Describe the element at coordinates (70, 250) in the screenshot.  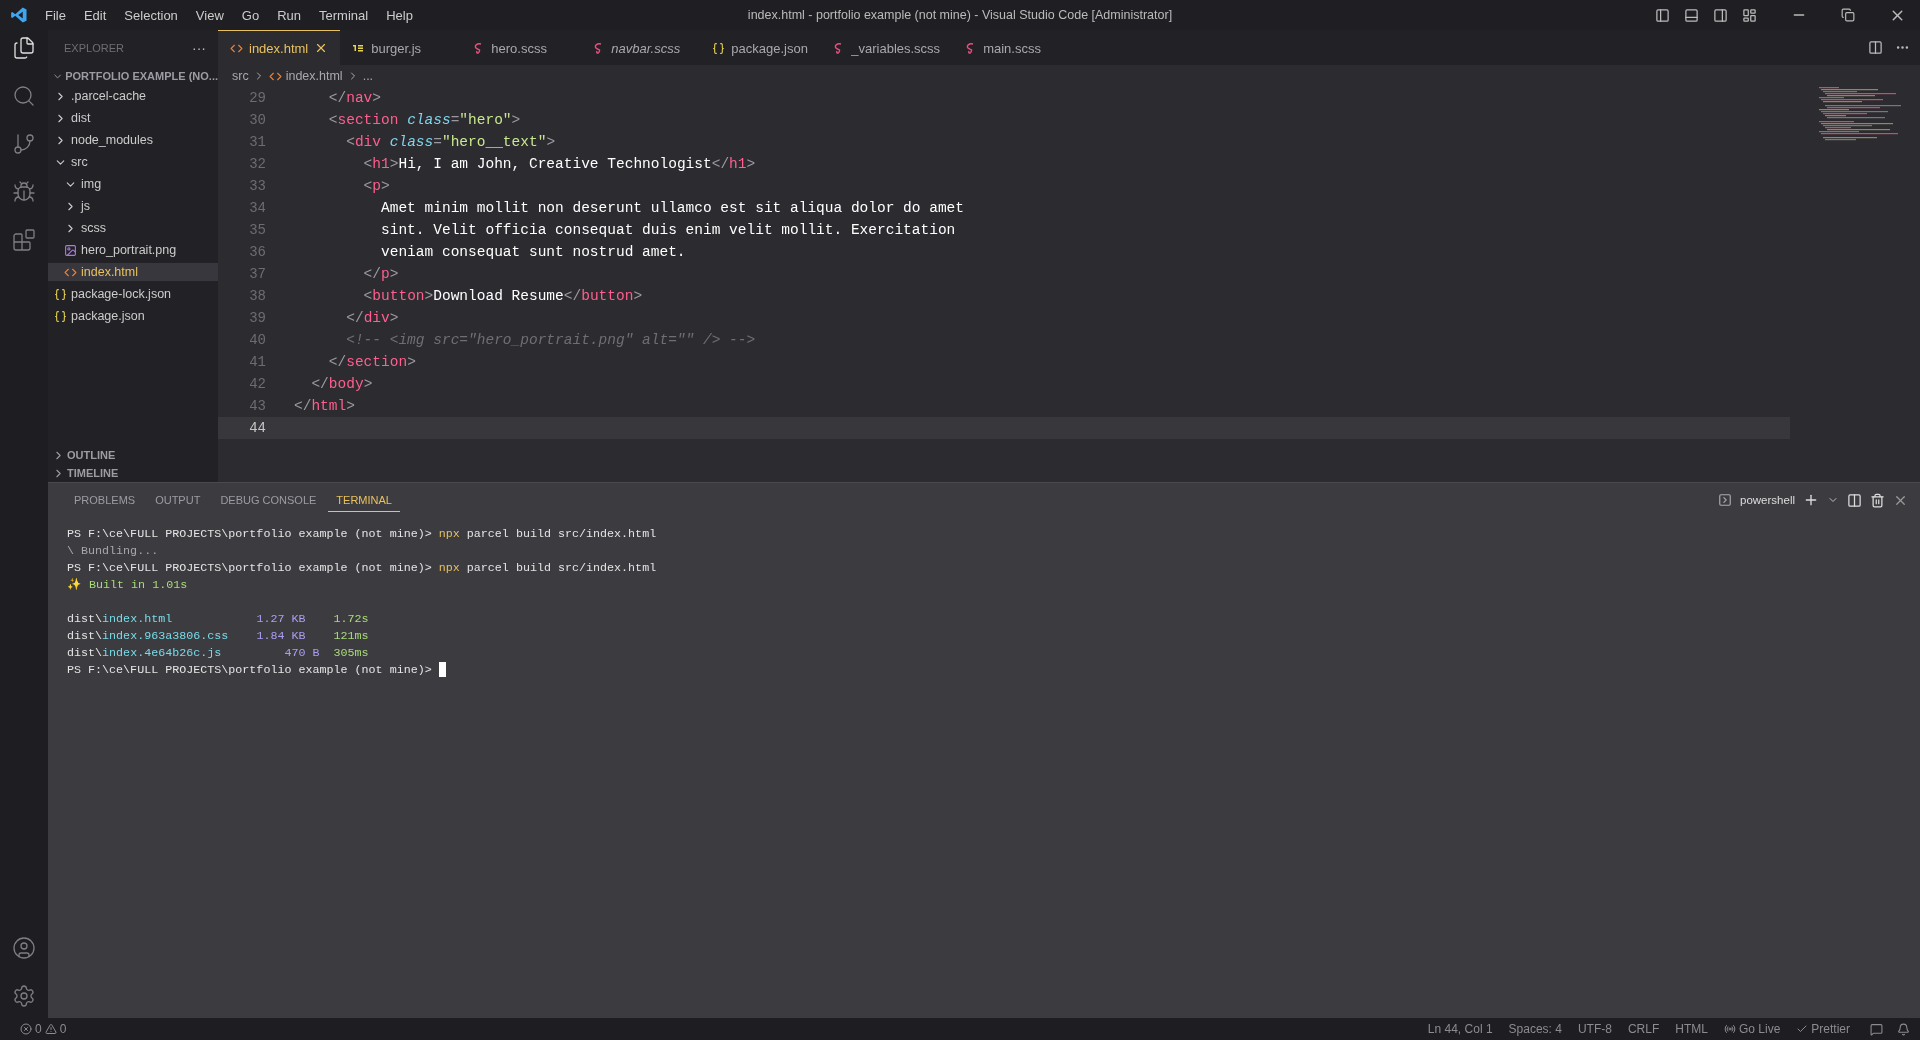
I see `image-icon` at that location.